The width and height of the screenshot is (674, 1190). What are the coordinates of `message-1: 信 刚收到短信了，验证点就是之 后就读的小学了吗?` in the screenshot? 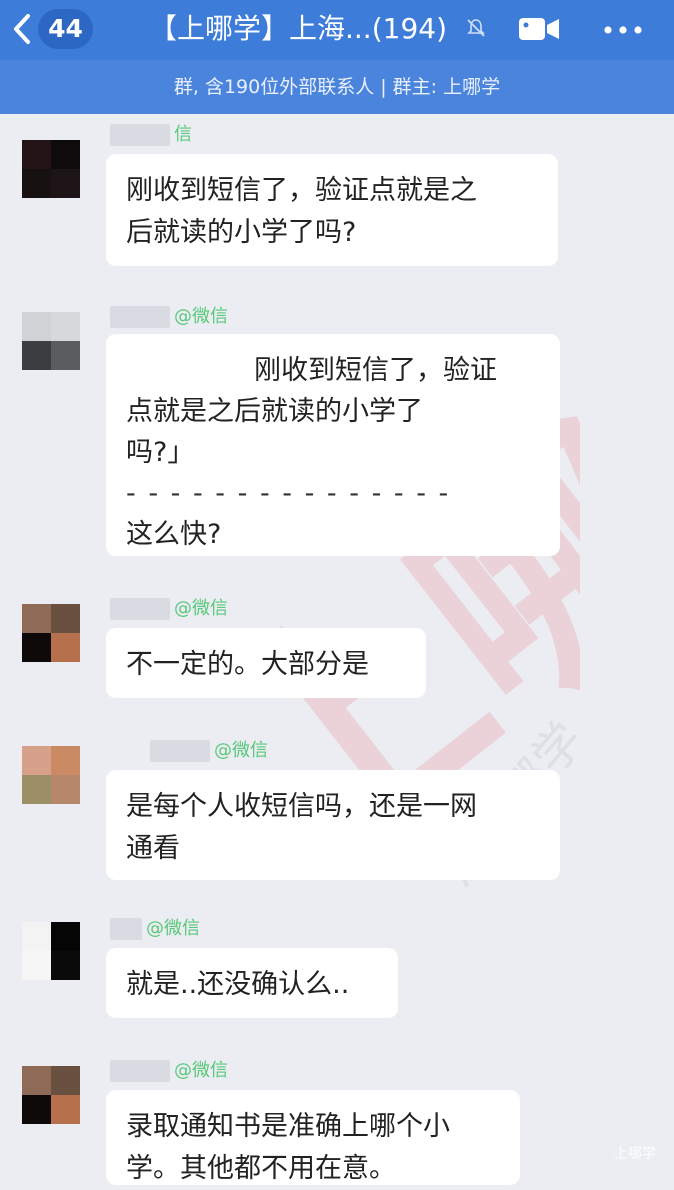 It's located at (337, 194).